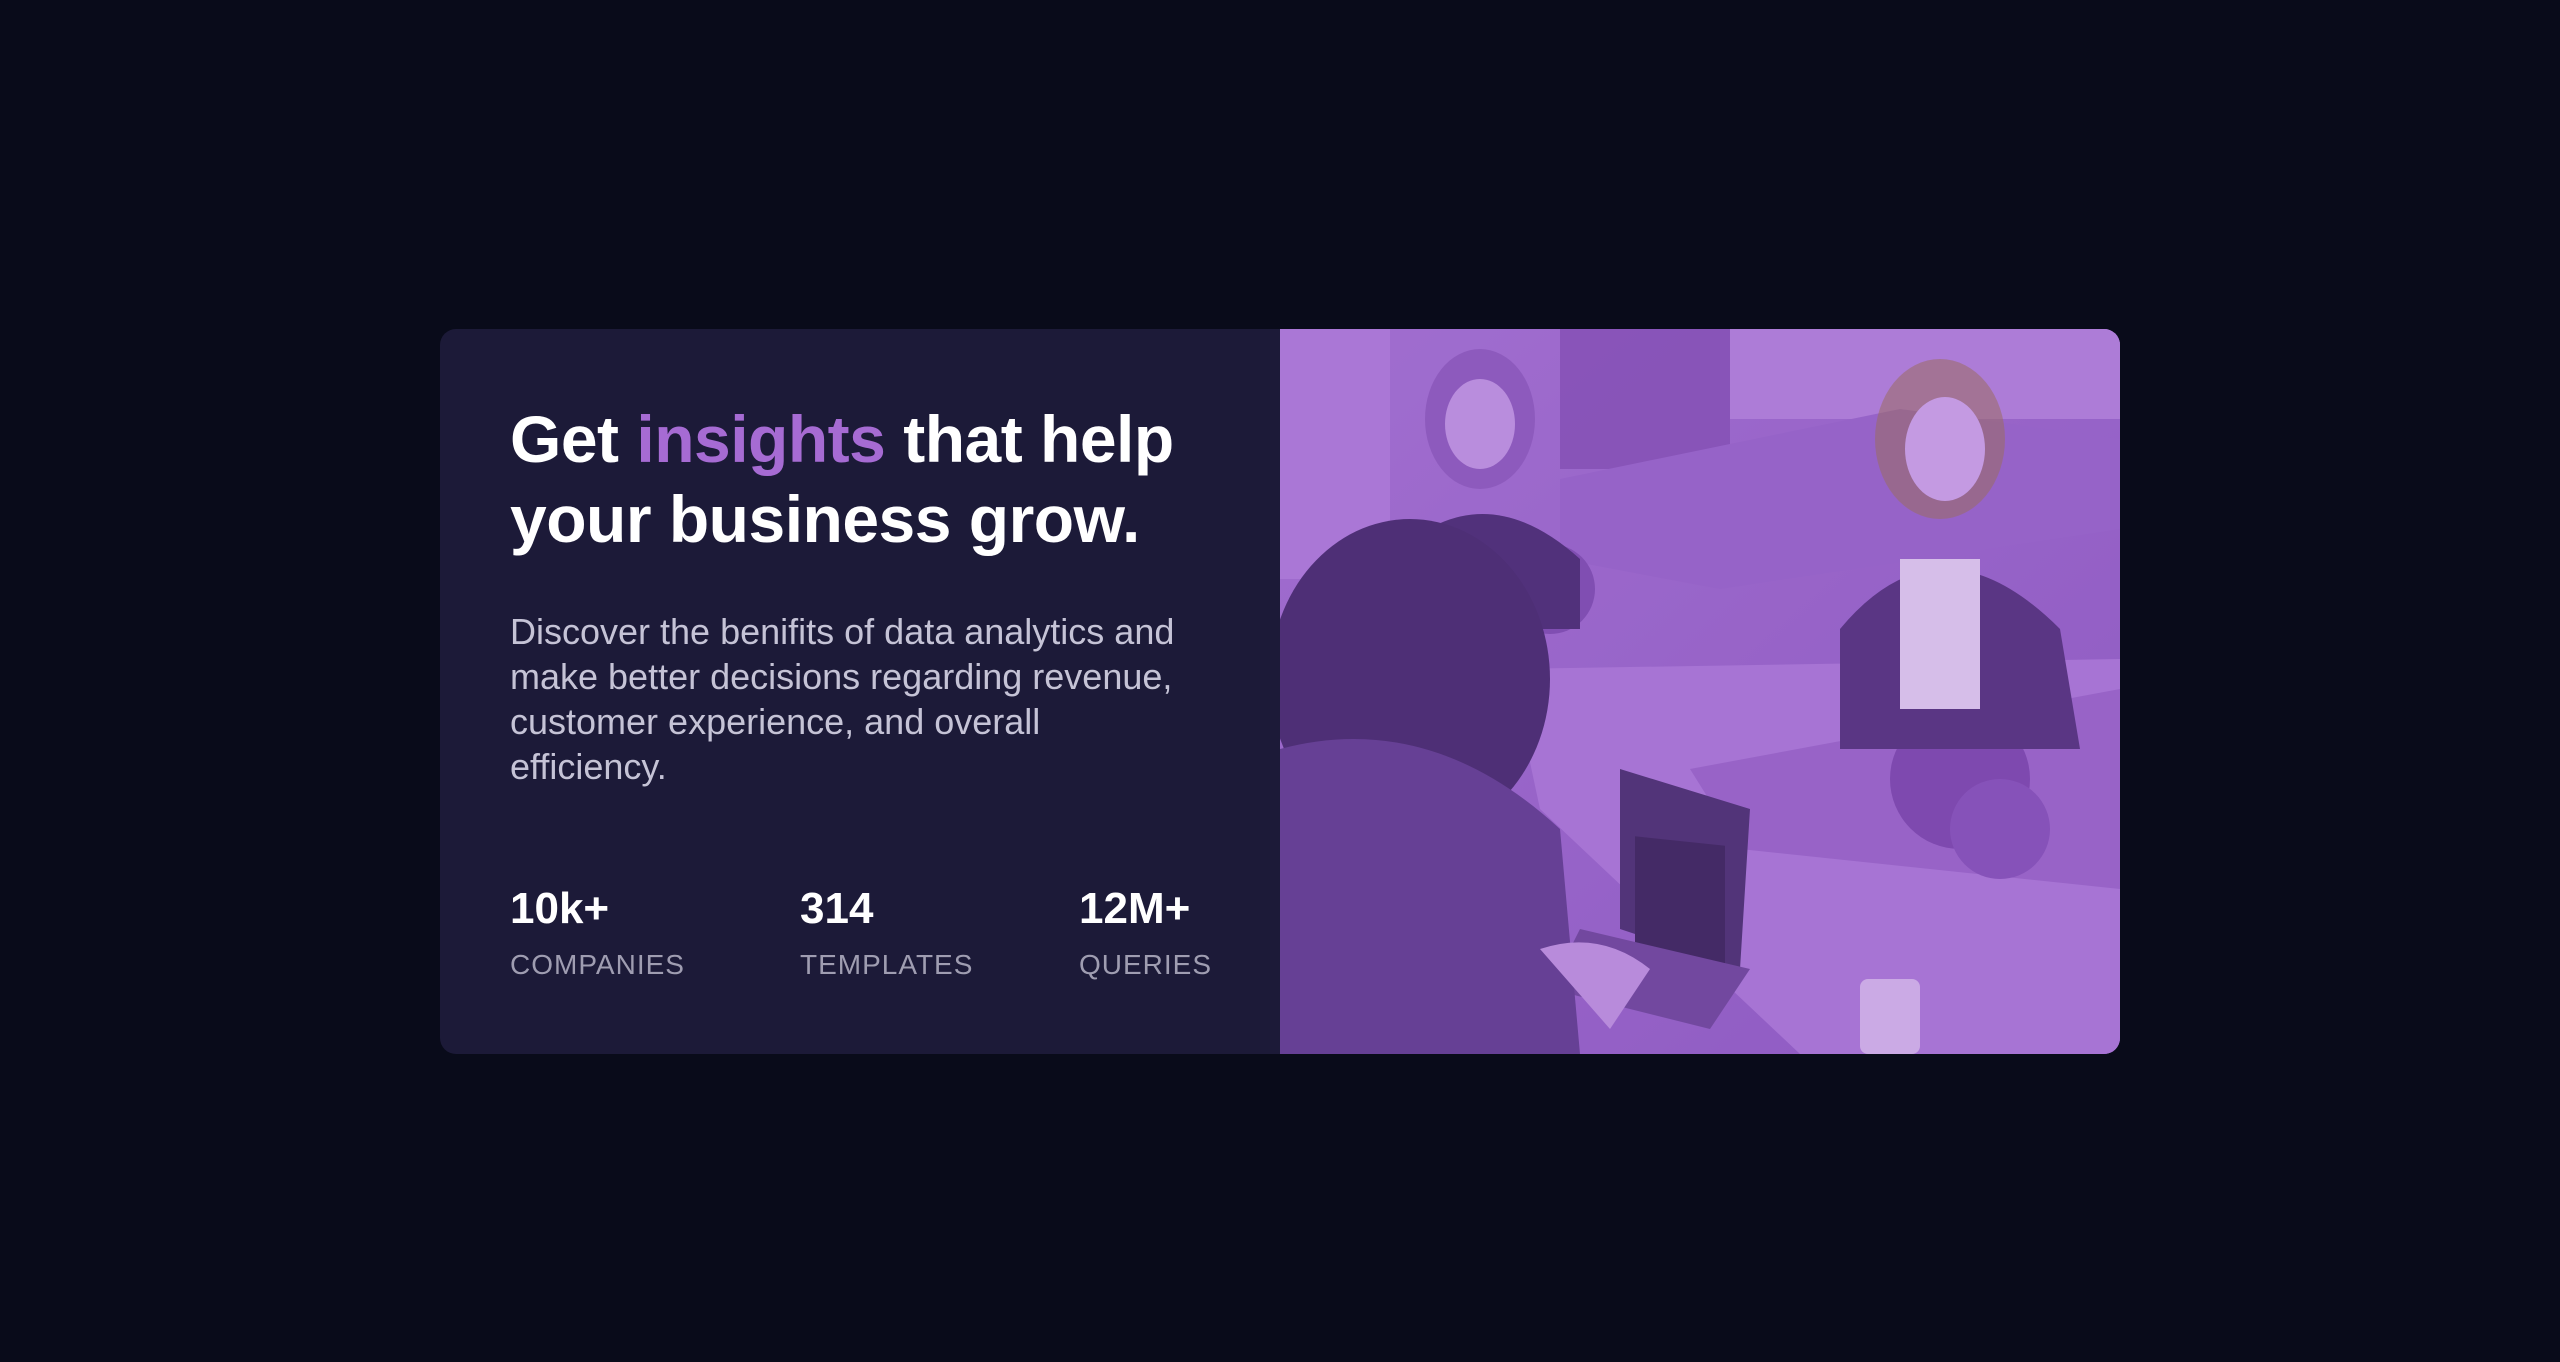 Image resolution: width=2560 pixels, height=1362 pixels. I want to click on stat-queries: 12M+ QUERIES, so click(1145, 932).